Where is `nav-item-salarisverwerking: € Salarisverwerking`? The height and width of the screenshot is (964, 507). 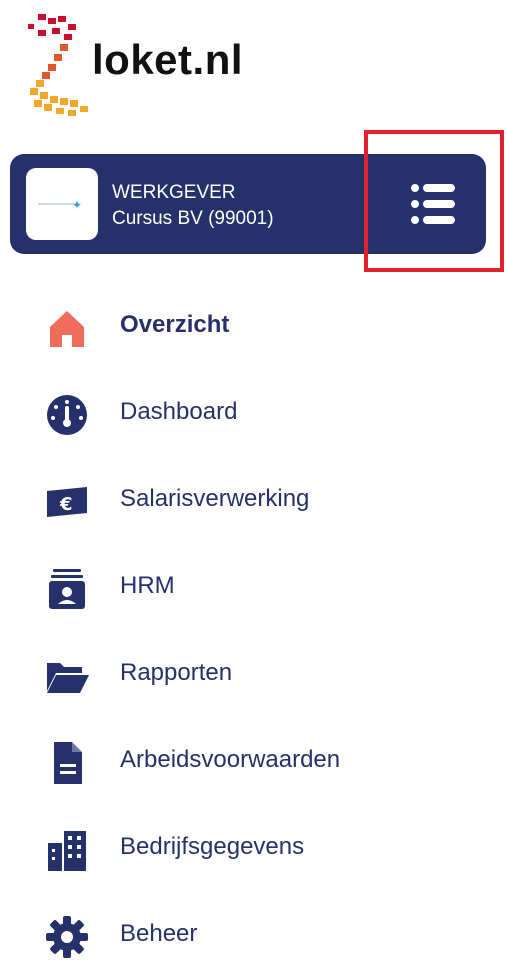 nav-item-salarisverwerking: € Salarisverwerking is located at coordinates (253, 499).